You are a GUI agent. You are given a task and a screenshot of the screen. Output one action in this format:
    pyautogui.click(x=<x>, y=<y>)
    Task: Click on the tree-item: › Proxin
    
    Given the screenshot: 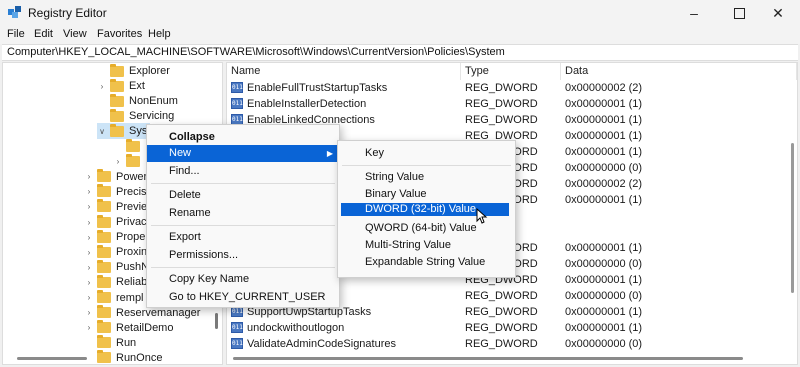 What is the action you would take?
    pyautogui.click(x=115, y=252)
    